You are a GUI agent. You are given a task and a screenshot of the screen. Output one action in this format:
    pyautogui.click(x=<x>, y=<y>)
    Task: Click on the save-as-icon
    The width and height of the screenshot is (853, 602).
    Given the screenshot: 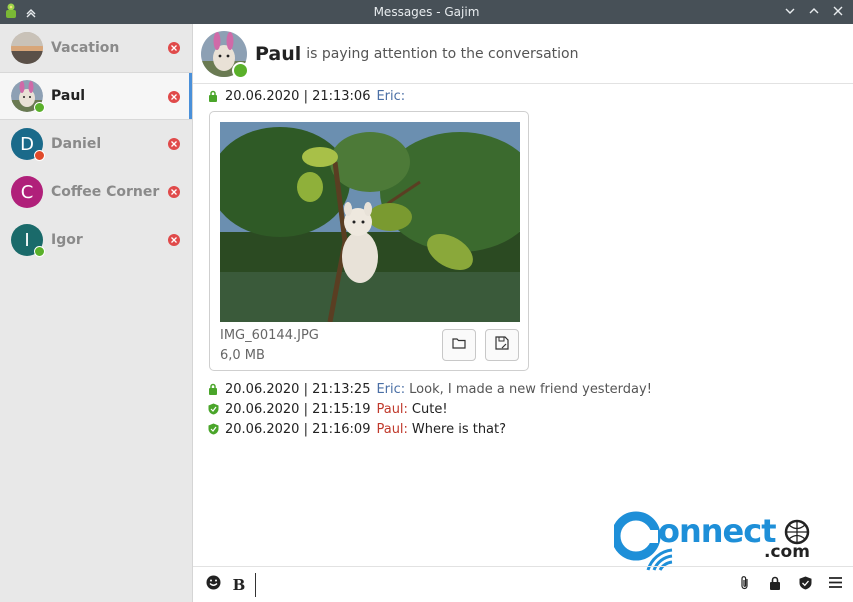 What is the action you would take?
    pyautogui.click(x=502, y=345)
    